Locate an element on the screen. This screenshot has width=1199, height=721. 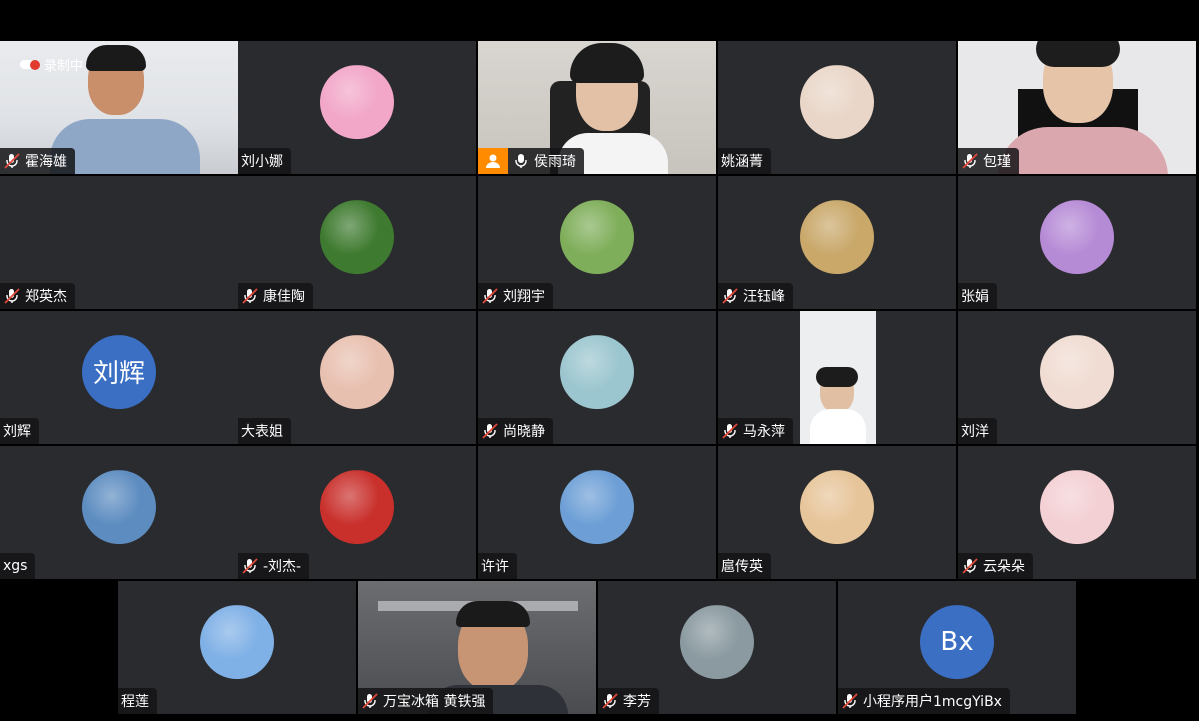
heart-hands-avatar is located at coordinates (357, 371).